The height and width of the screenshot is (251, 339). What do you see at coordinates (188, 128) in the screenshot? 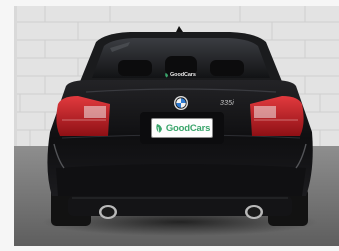
I see `plate-text: GoodCars` at bounding box center [188, 128].